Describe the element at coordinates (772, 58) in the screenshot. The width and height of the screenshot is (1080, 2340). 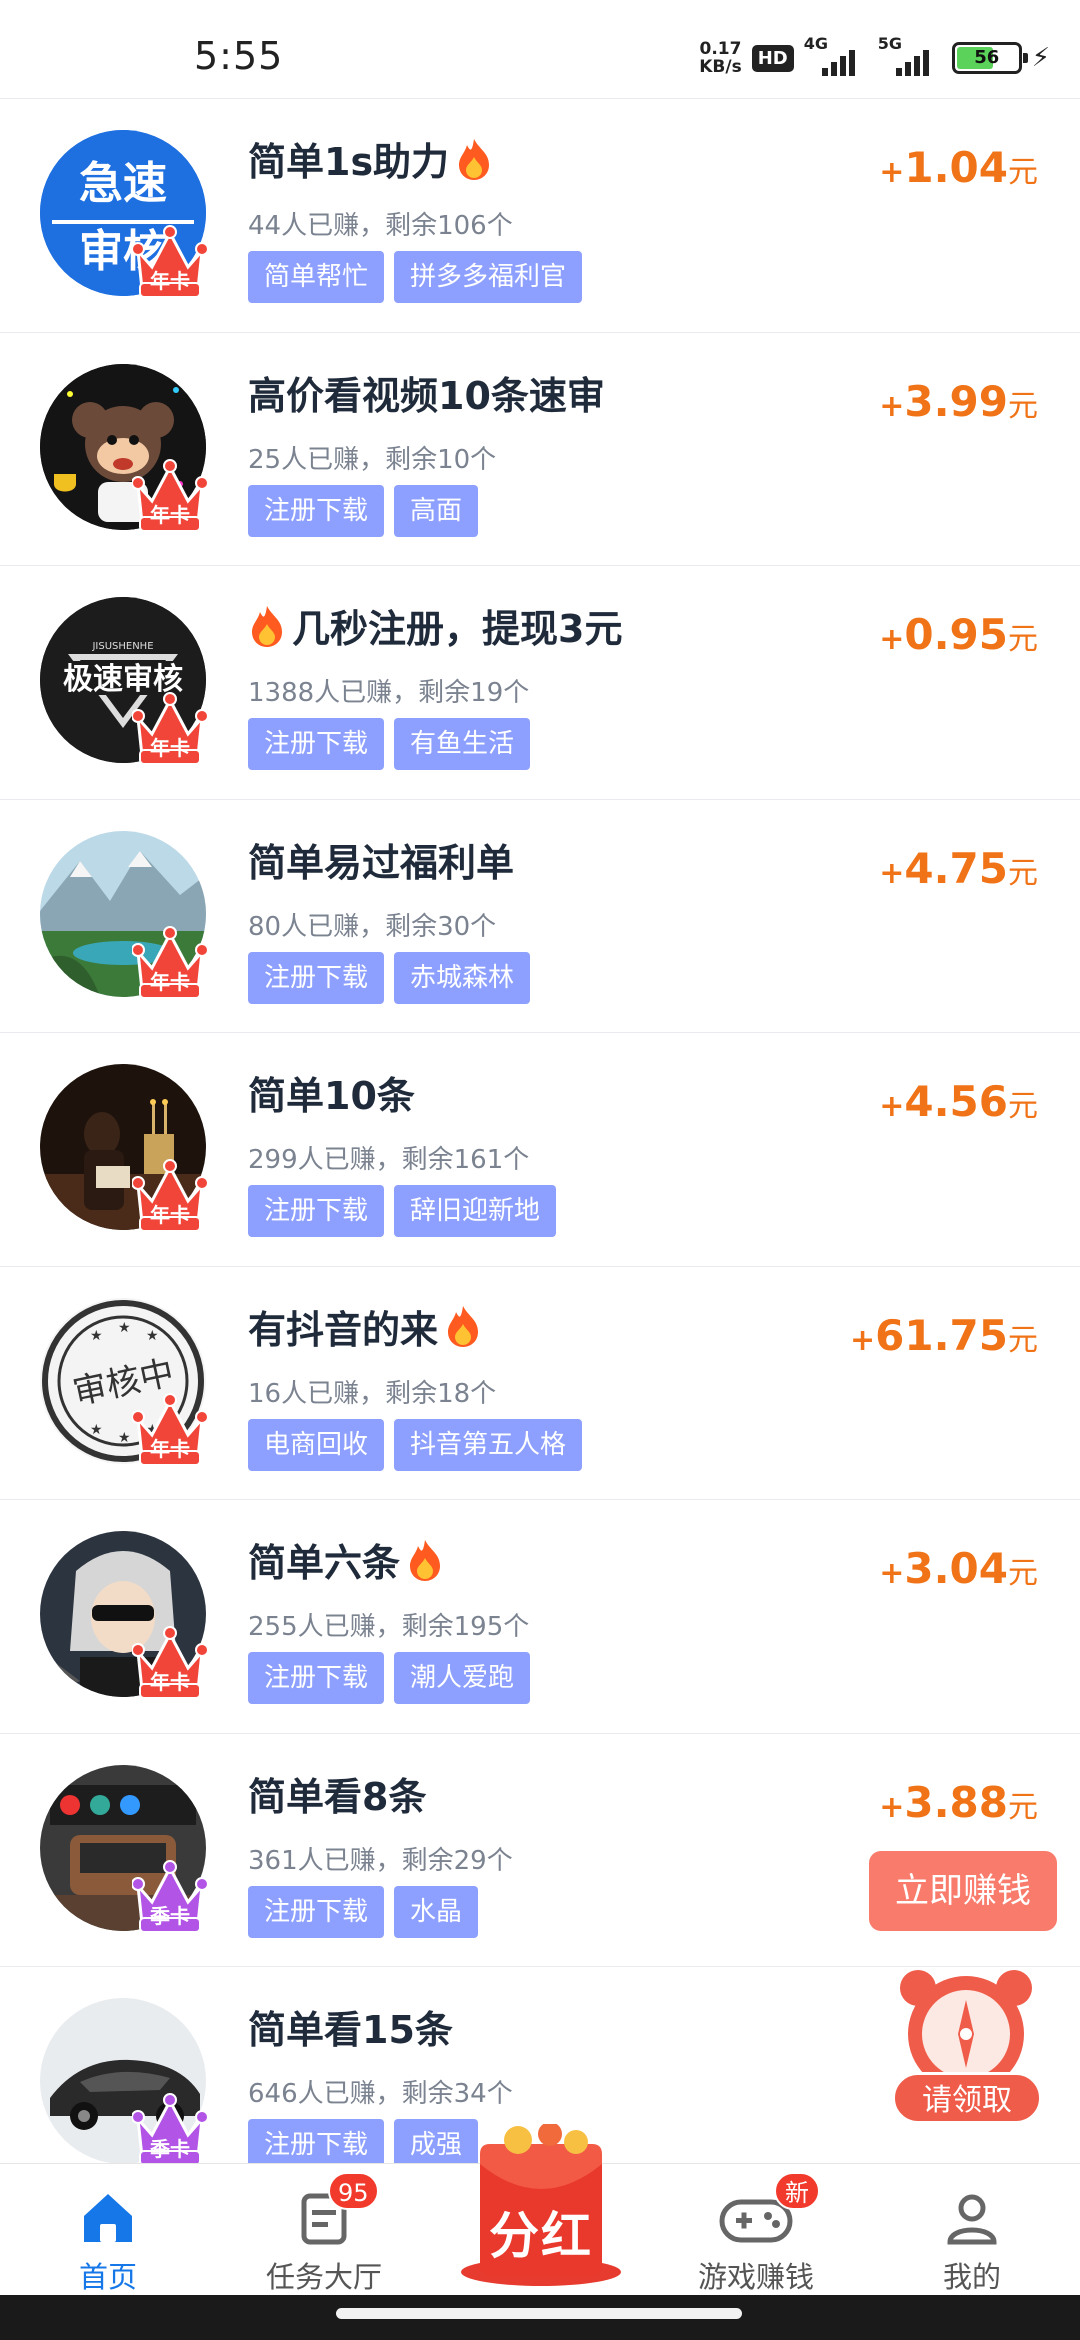
I see `hd-icon: HD` at that location.